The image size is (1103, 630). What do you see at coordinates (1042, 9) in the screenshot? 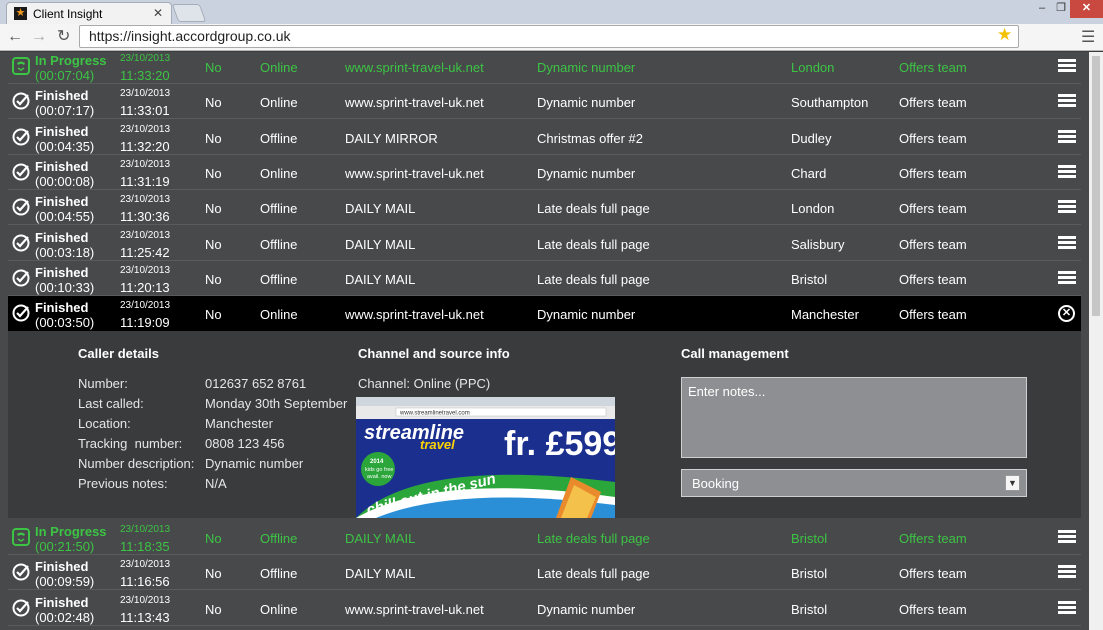
I see `minimize-button: ‒` at bounding box center [1042, 9].